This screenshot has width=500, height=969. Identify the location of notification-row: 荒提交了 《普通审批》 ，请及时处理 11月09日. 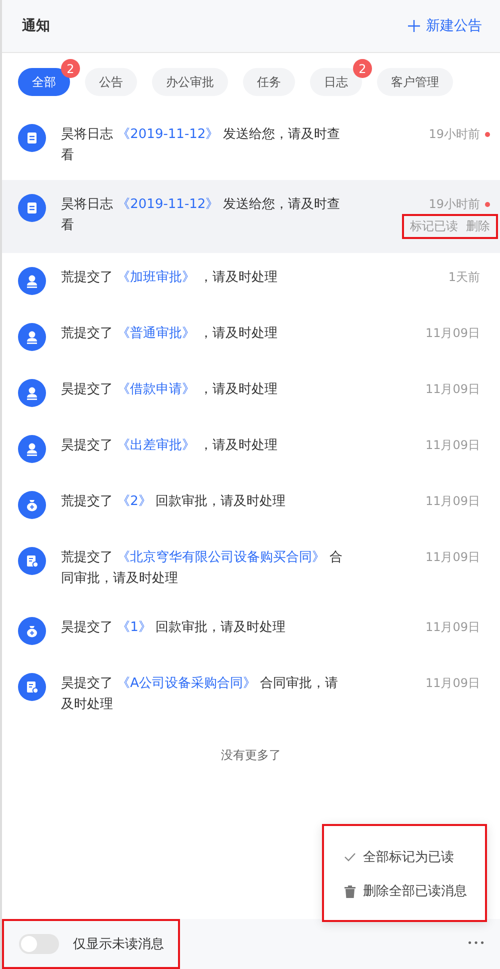
(251, 337).